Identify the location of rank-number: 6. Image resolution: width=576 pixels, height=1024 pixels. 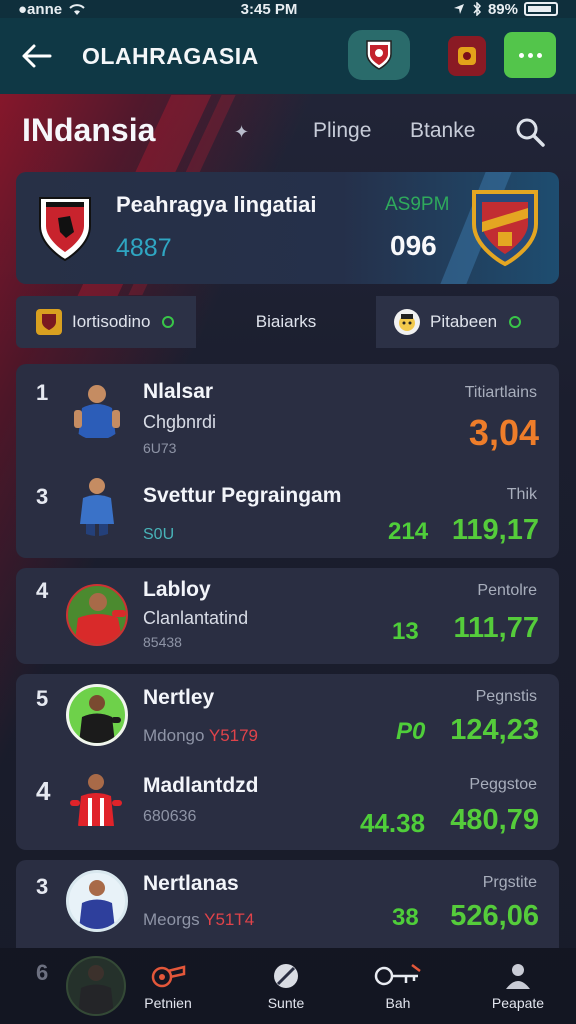
(42, 972).